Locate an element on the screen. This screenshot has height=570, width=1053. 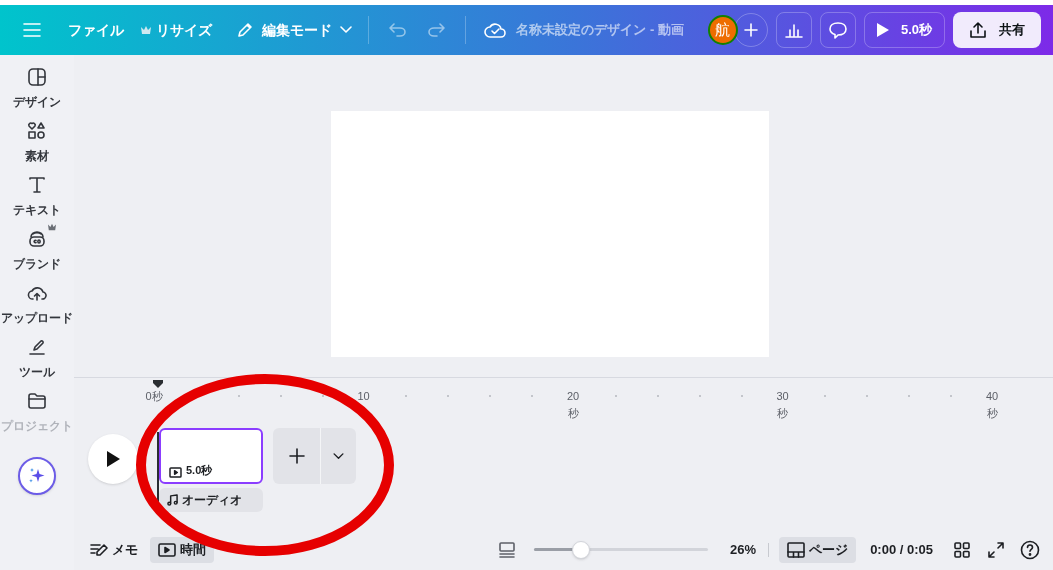
zoom-slider is located at coordinates (621, 550).